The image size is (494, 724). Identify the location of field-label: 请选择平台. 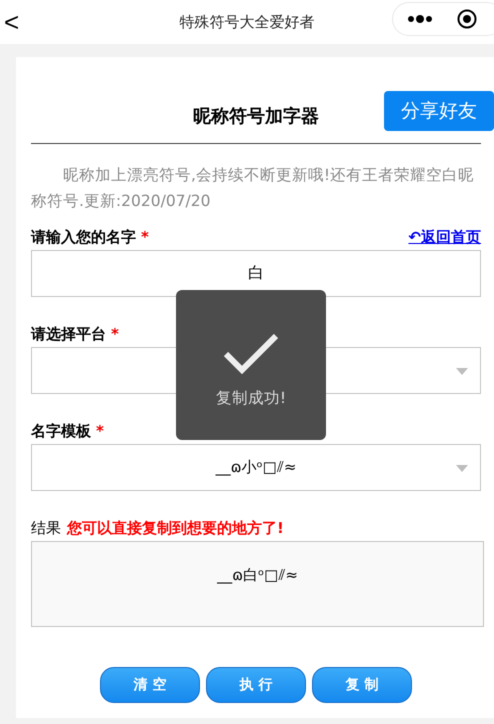
(68, 334).